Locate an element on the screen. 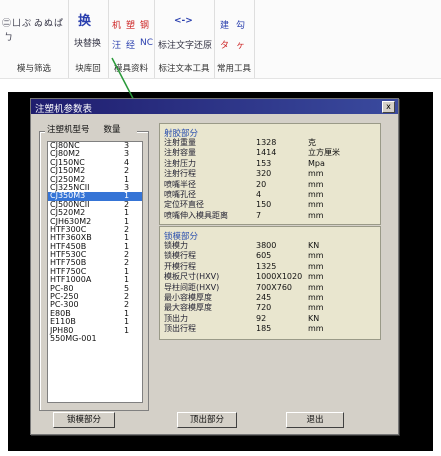 Image resolution: width=441 pixels, height=456 pixels. param-value: 3800 is located at coordinates (266, 245).